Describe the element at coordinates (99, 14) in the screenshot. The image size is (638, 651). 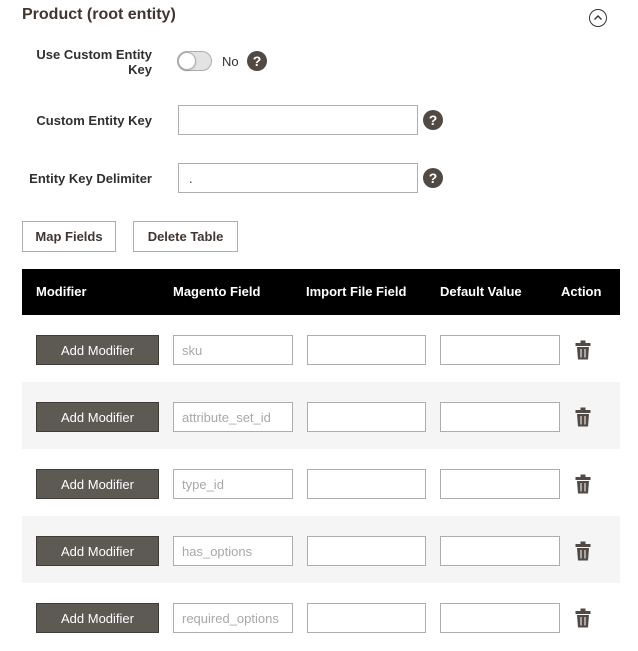
I see `section-title: Product (root entity)` at that location.